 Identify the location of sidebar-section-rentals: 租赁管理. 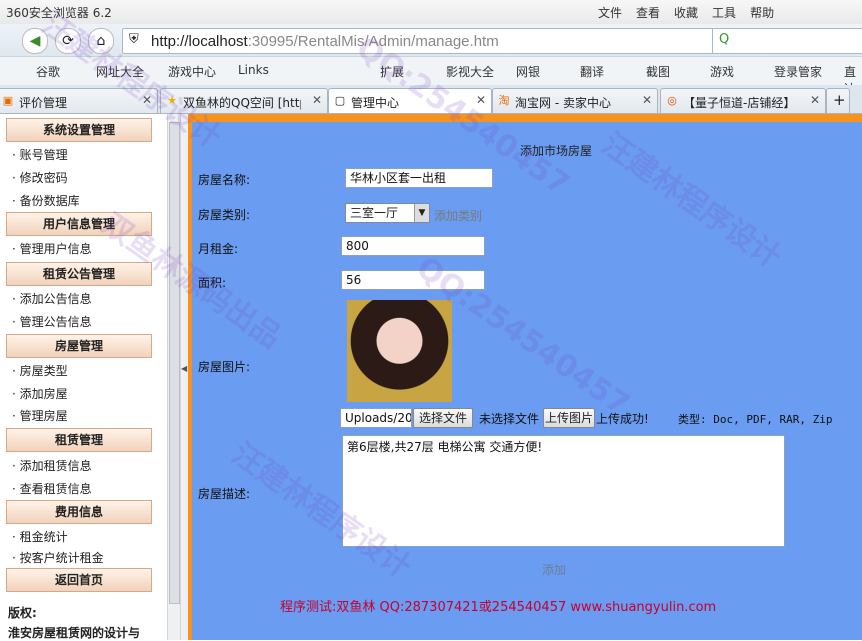
(79, 440).